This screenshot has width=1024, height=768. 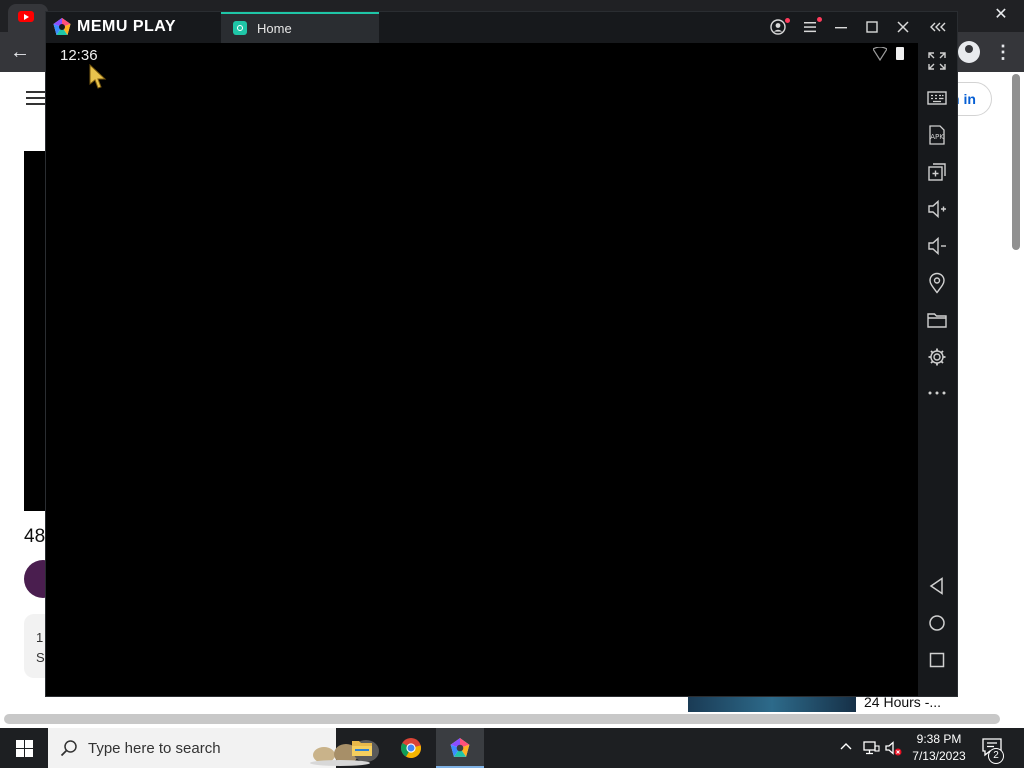 What do you see at coordinates (300, 27) in the screenshot?
I see `tab-home: Home` at bounding box center [300, 27].